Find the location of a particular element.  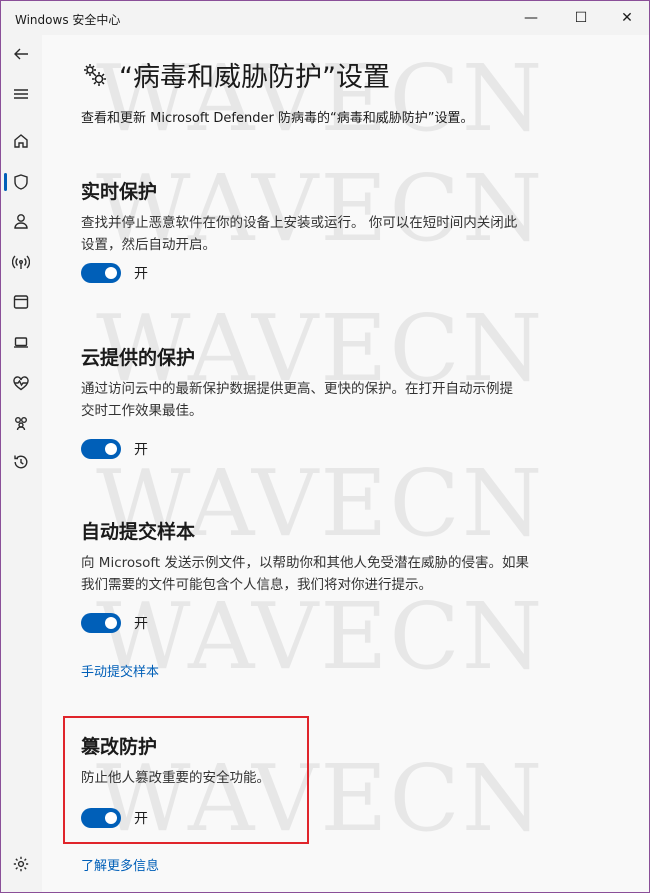

sample-submission-toggle is located at coordinates (101, 623).